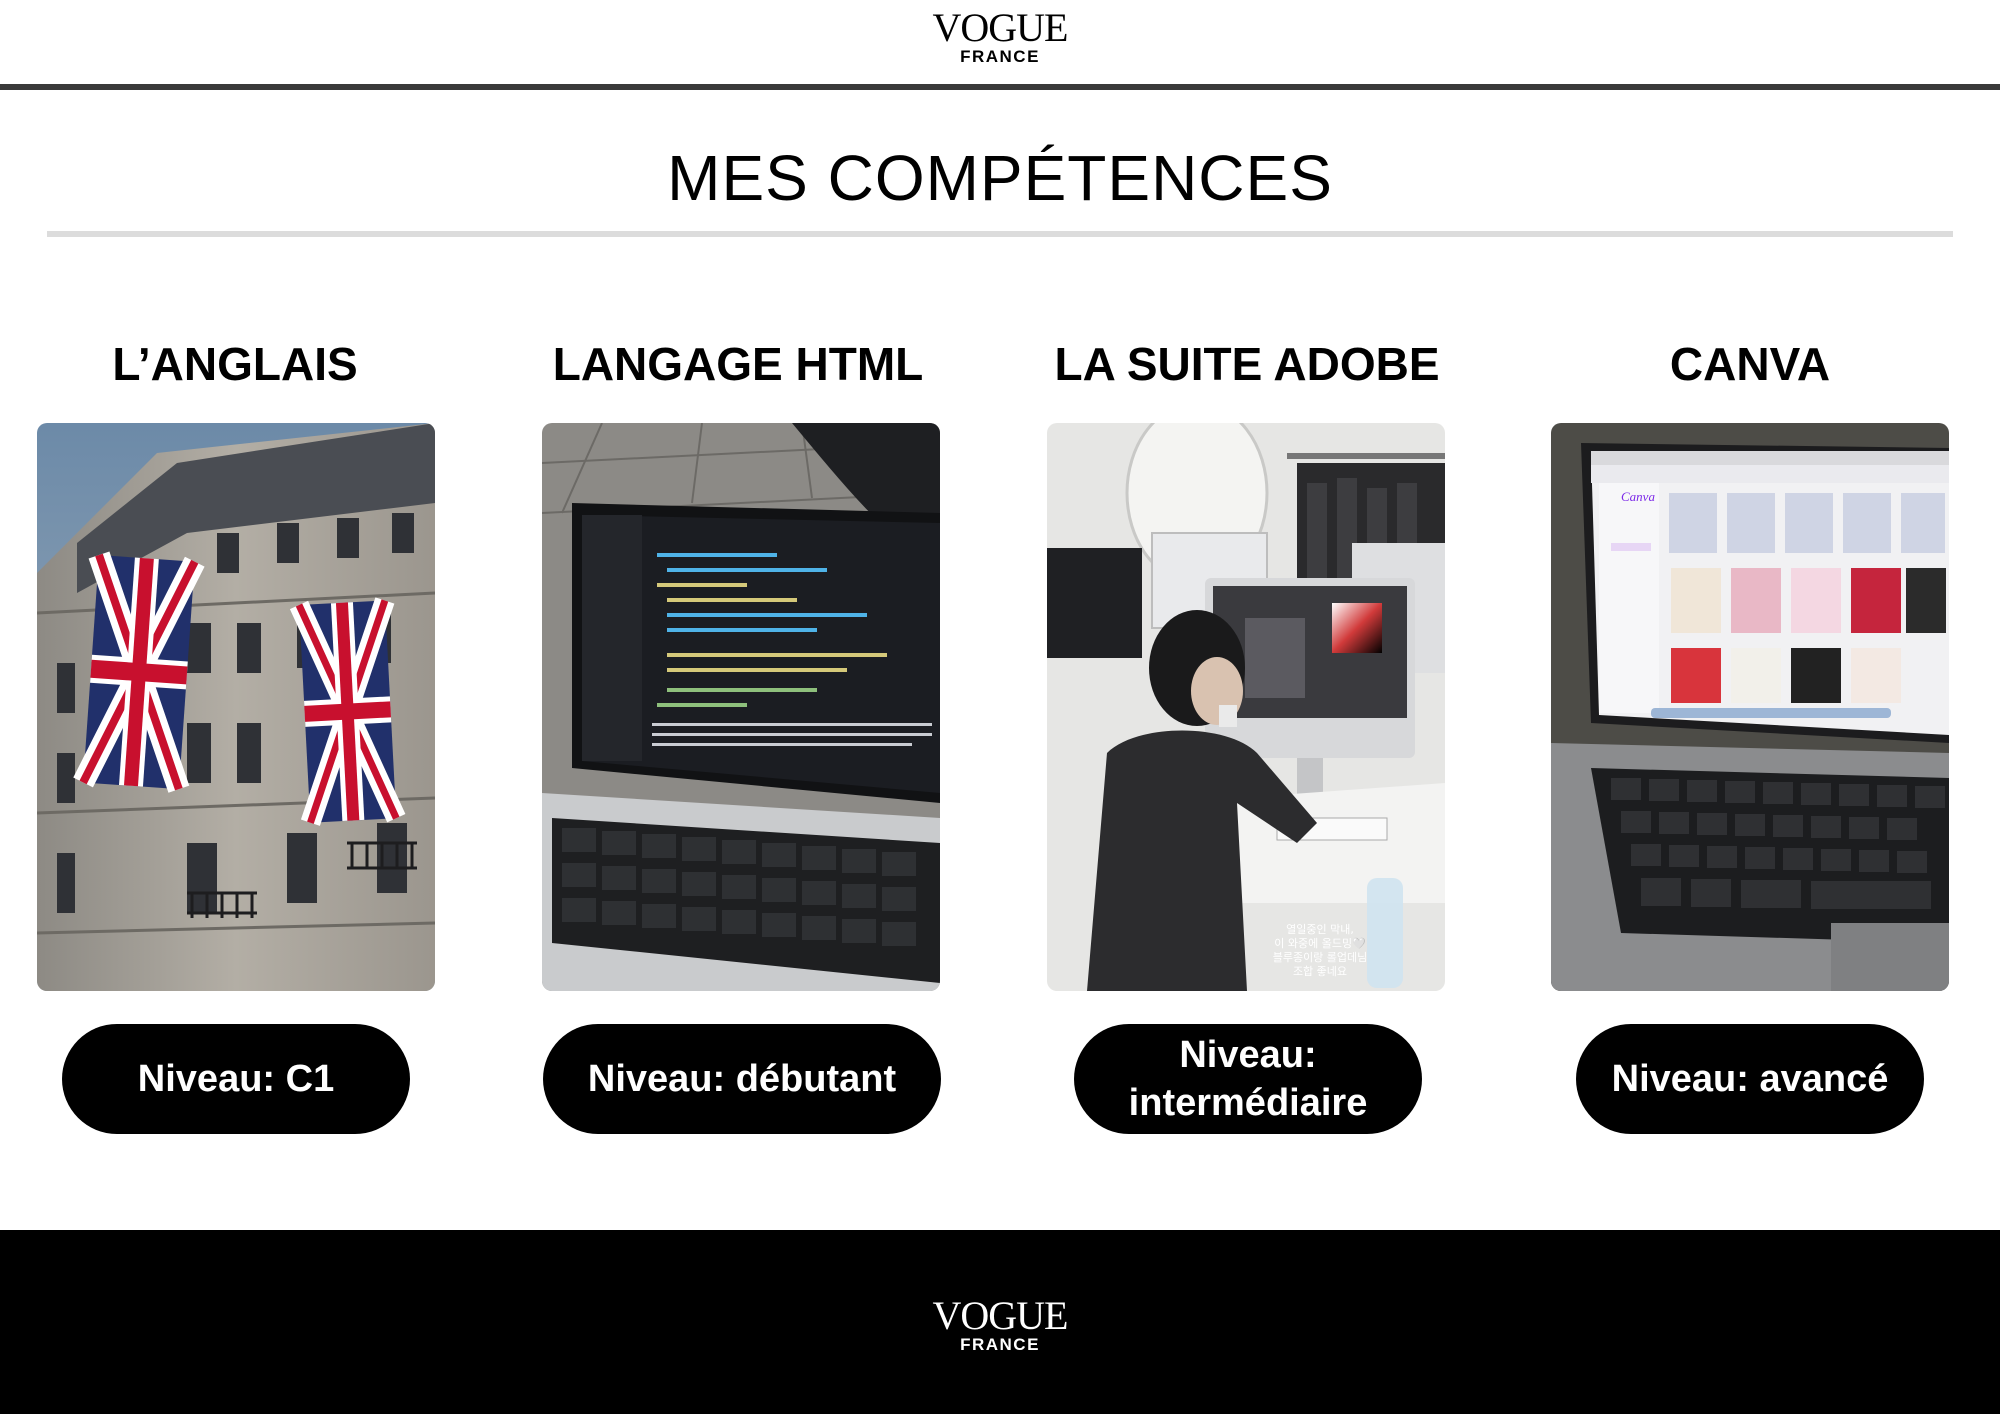 This screenshot has width=2000, height=1414. What do you see at coordinates (1320, 971) in the screenshot?
I see `caption-line: 조합 좋네요` at bounding box center [1320, 971].